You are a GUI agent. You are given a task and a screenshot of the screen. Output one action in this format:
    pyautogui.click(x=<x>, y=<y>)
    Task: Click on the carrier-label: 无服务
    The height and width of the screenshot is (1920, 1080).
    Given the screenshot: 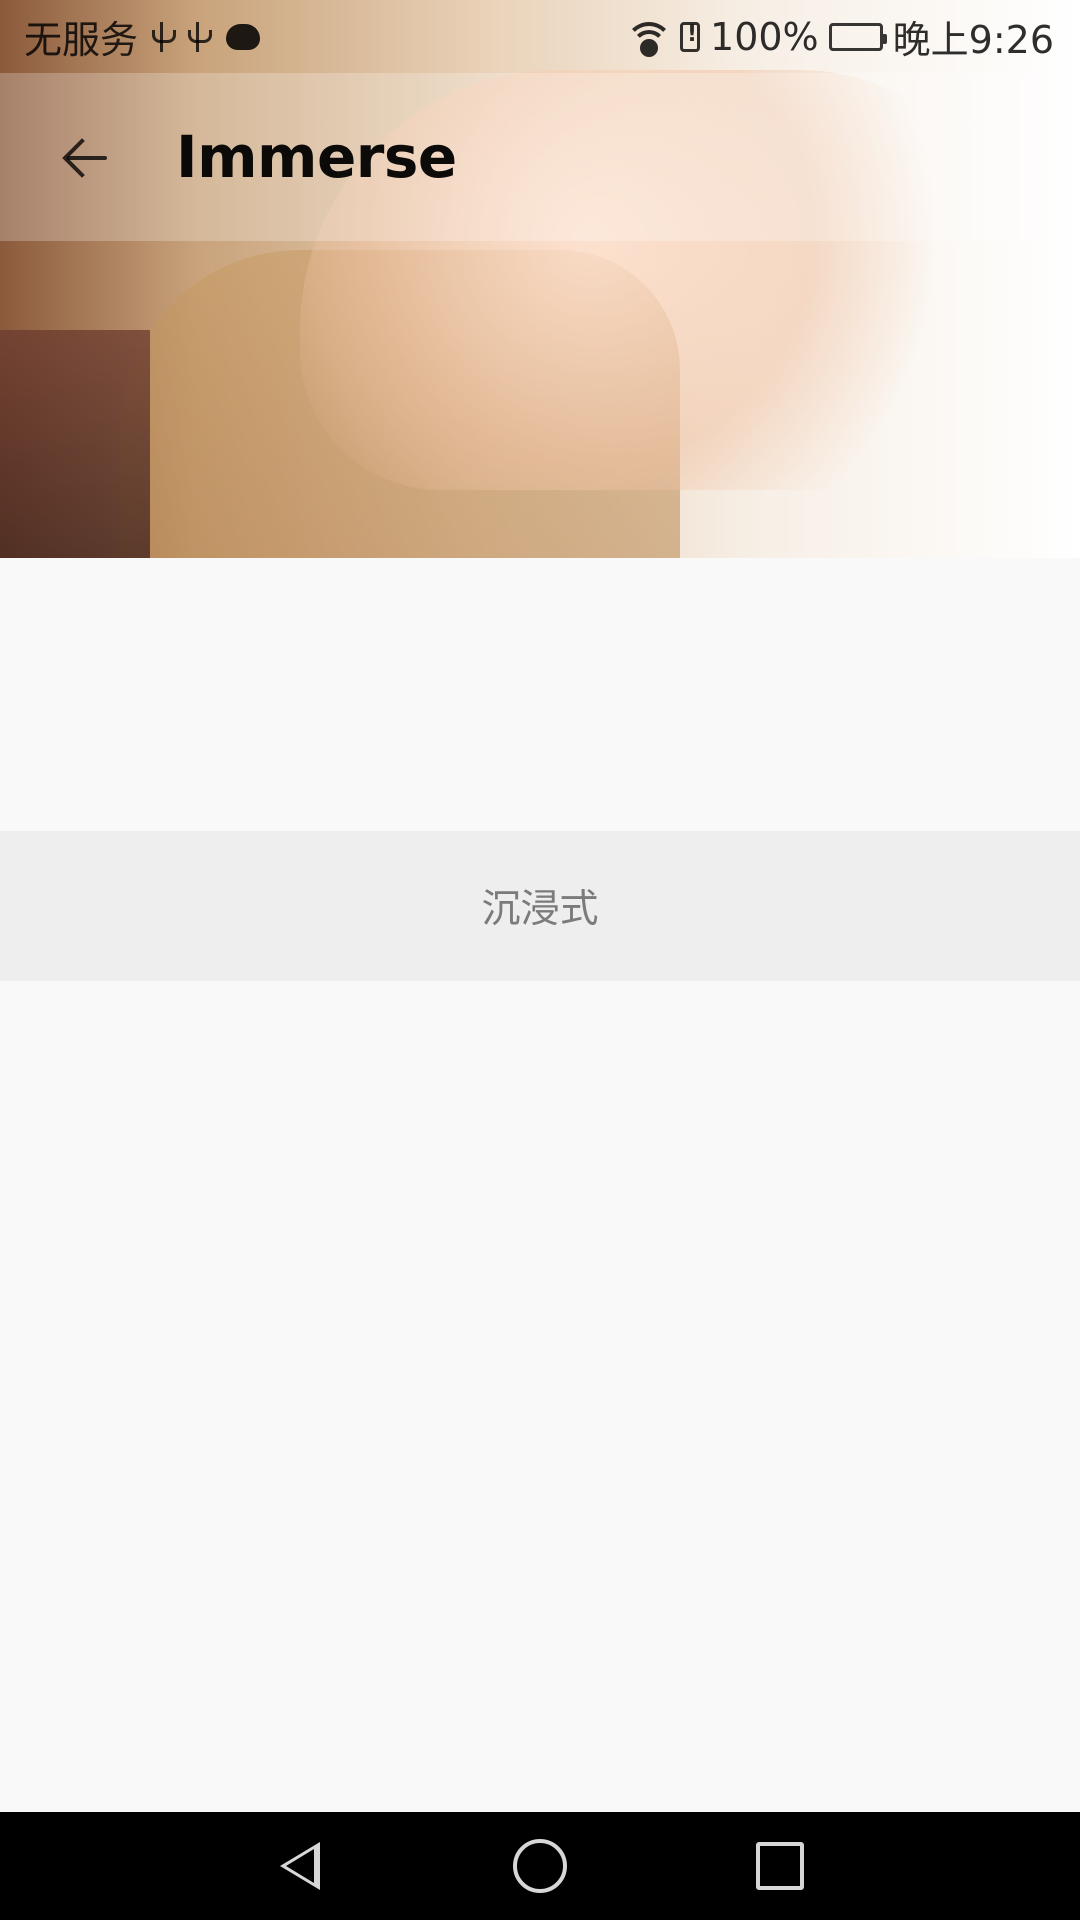 What is the action you would take?
    pyautogui.click(x=81, y=40)
    